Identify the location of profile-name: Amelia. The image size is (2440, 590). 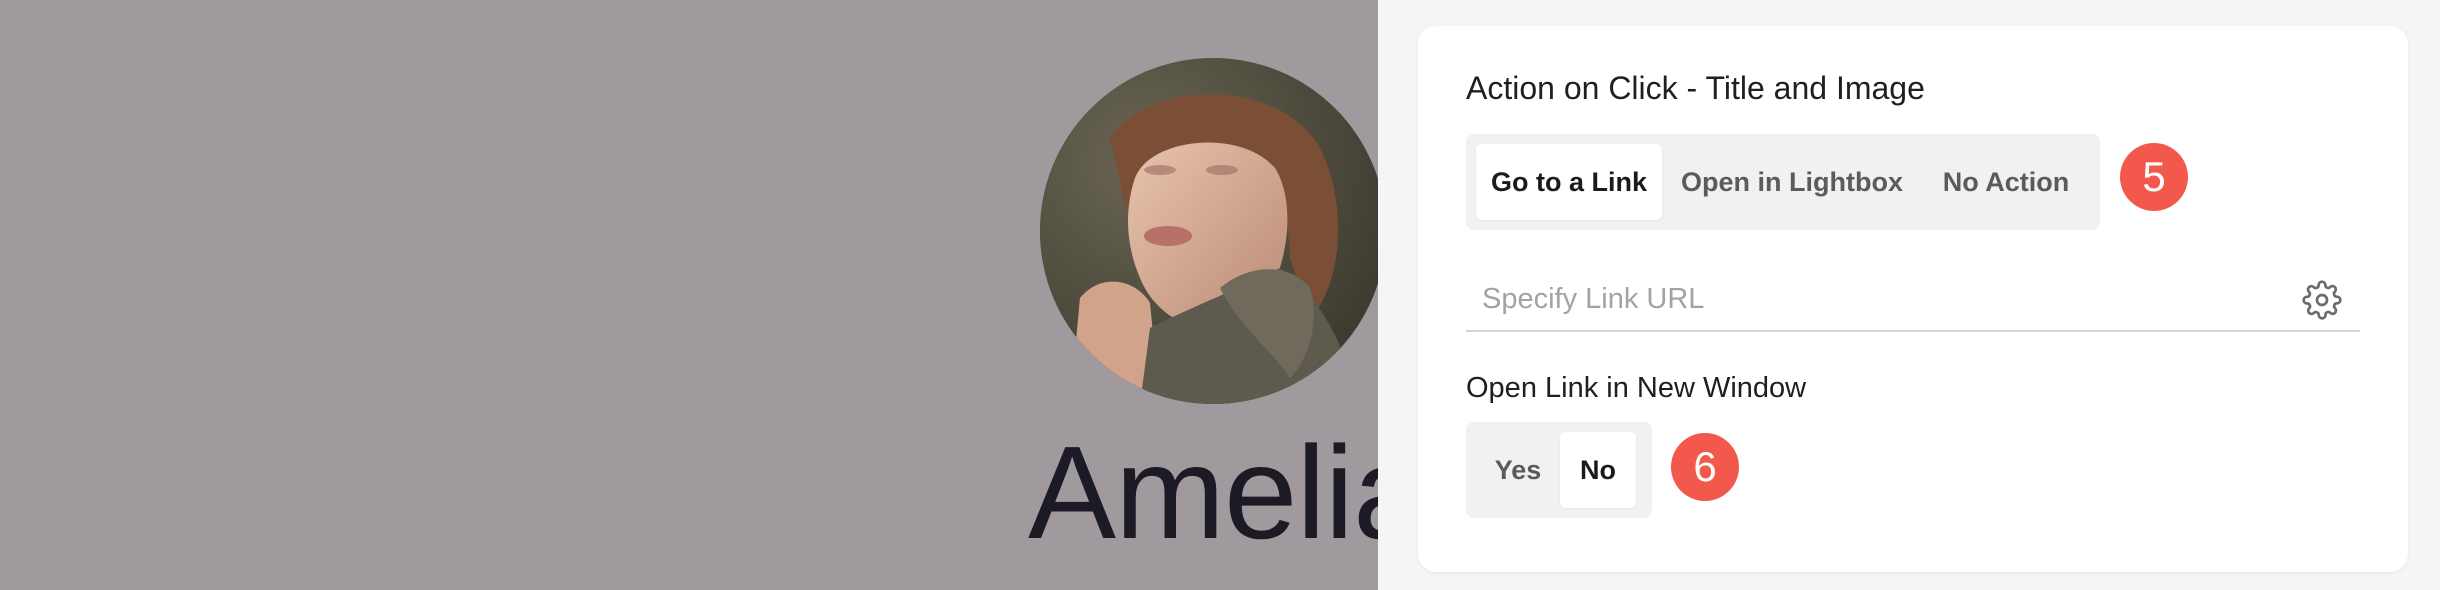
(1203, 492).